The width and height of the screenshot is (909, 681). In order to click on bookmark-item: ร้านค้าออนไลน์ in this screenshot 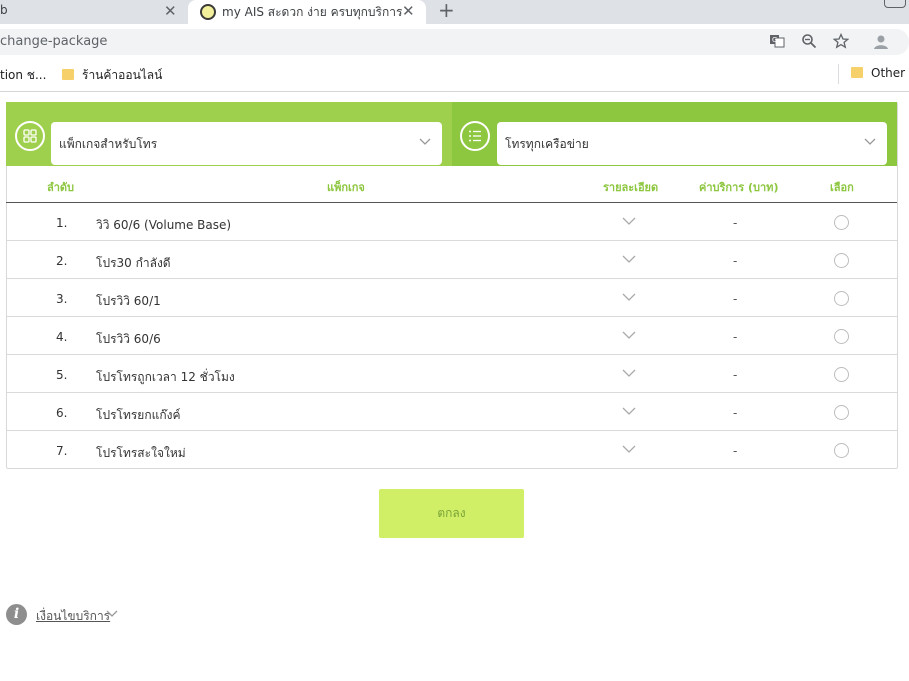, I will do `click(112, 75)`.